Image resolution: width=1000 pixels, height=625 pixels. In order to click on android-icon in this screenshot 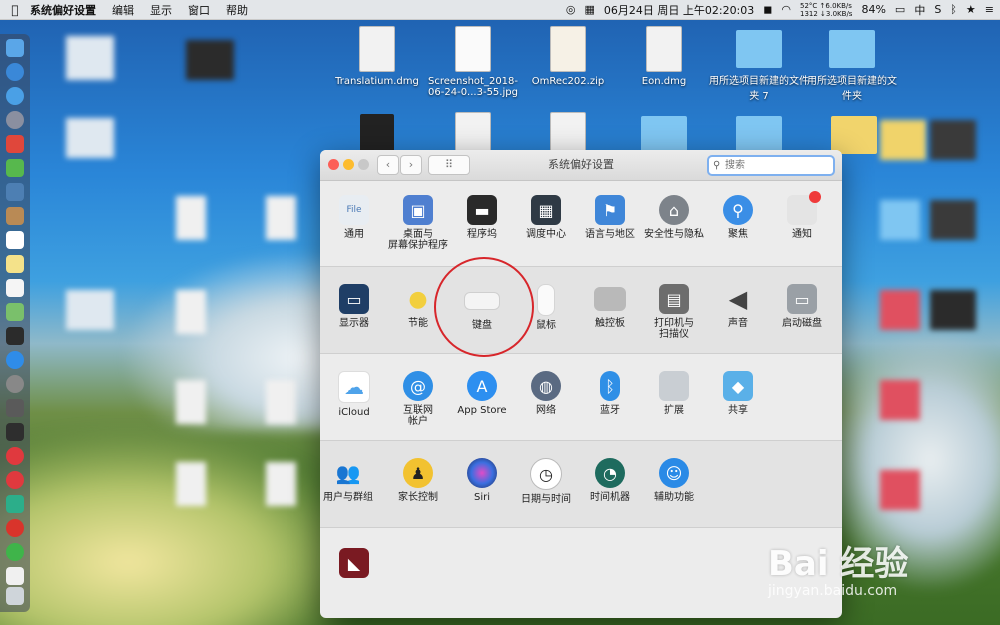, I will do `click(15, 168)`.